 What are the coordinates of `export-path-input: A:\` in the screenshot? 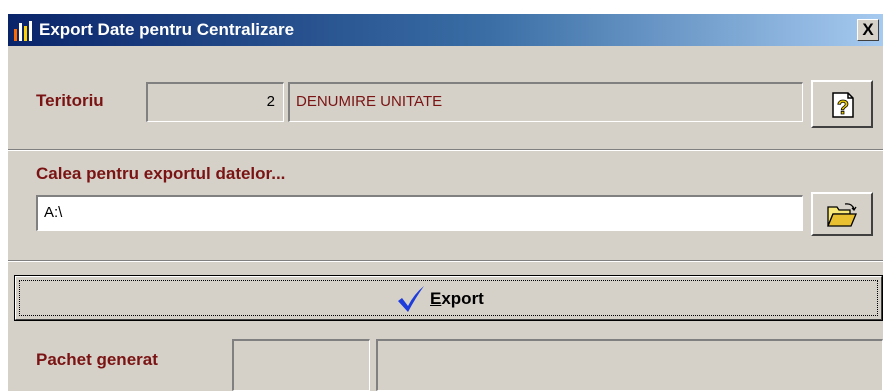 It's located at (419, 213).